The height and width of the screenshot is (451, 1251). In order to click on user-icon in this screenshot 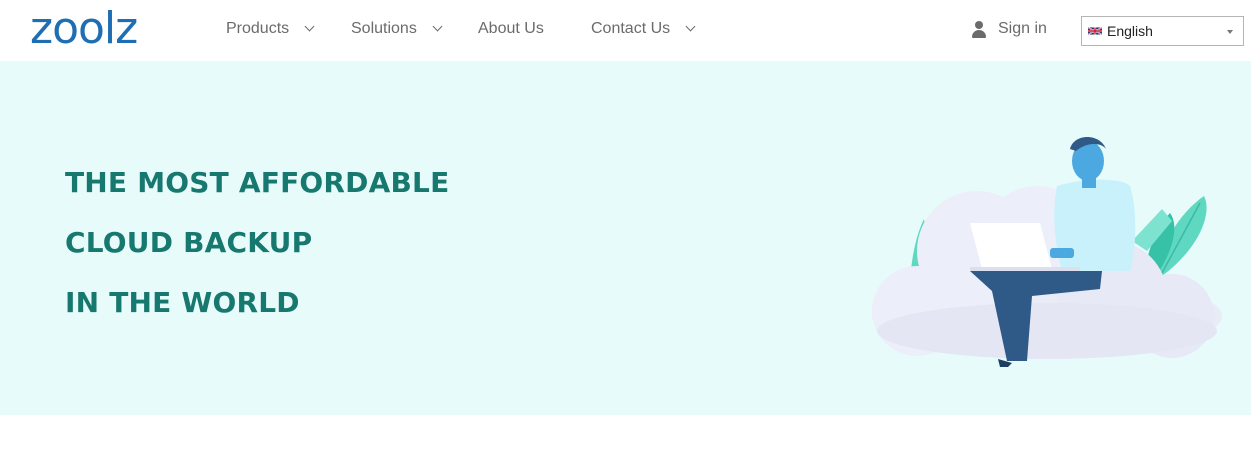, I will do `click(979, 29)`.